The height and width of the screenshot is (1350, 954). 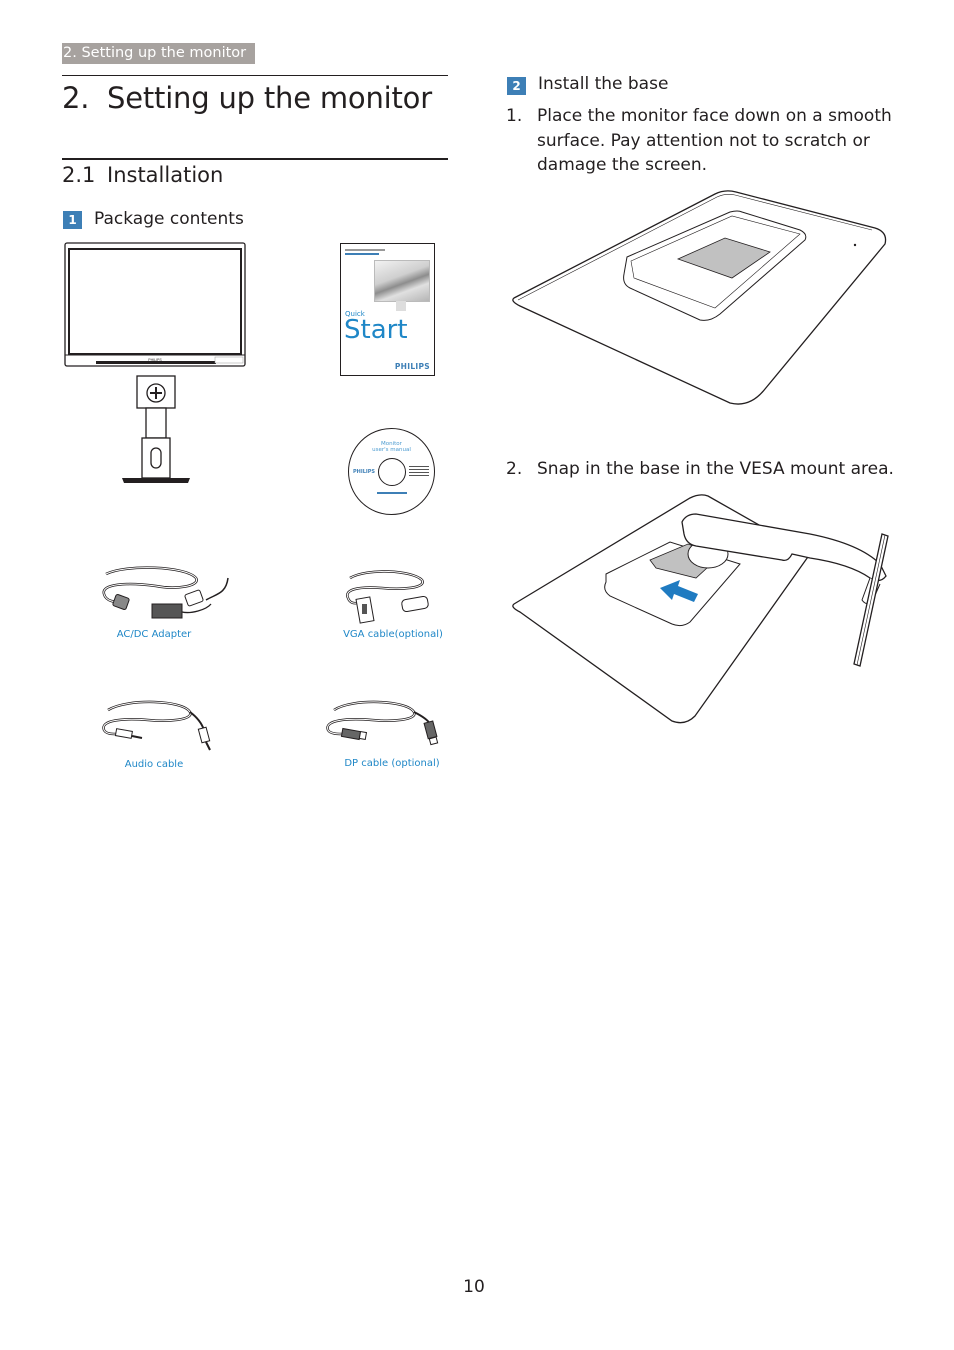 I want to click on cd-title-line2: user's manual, so click(x=391, y=450).